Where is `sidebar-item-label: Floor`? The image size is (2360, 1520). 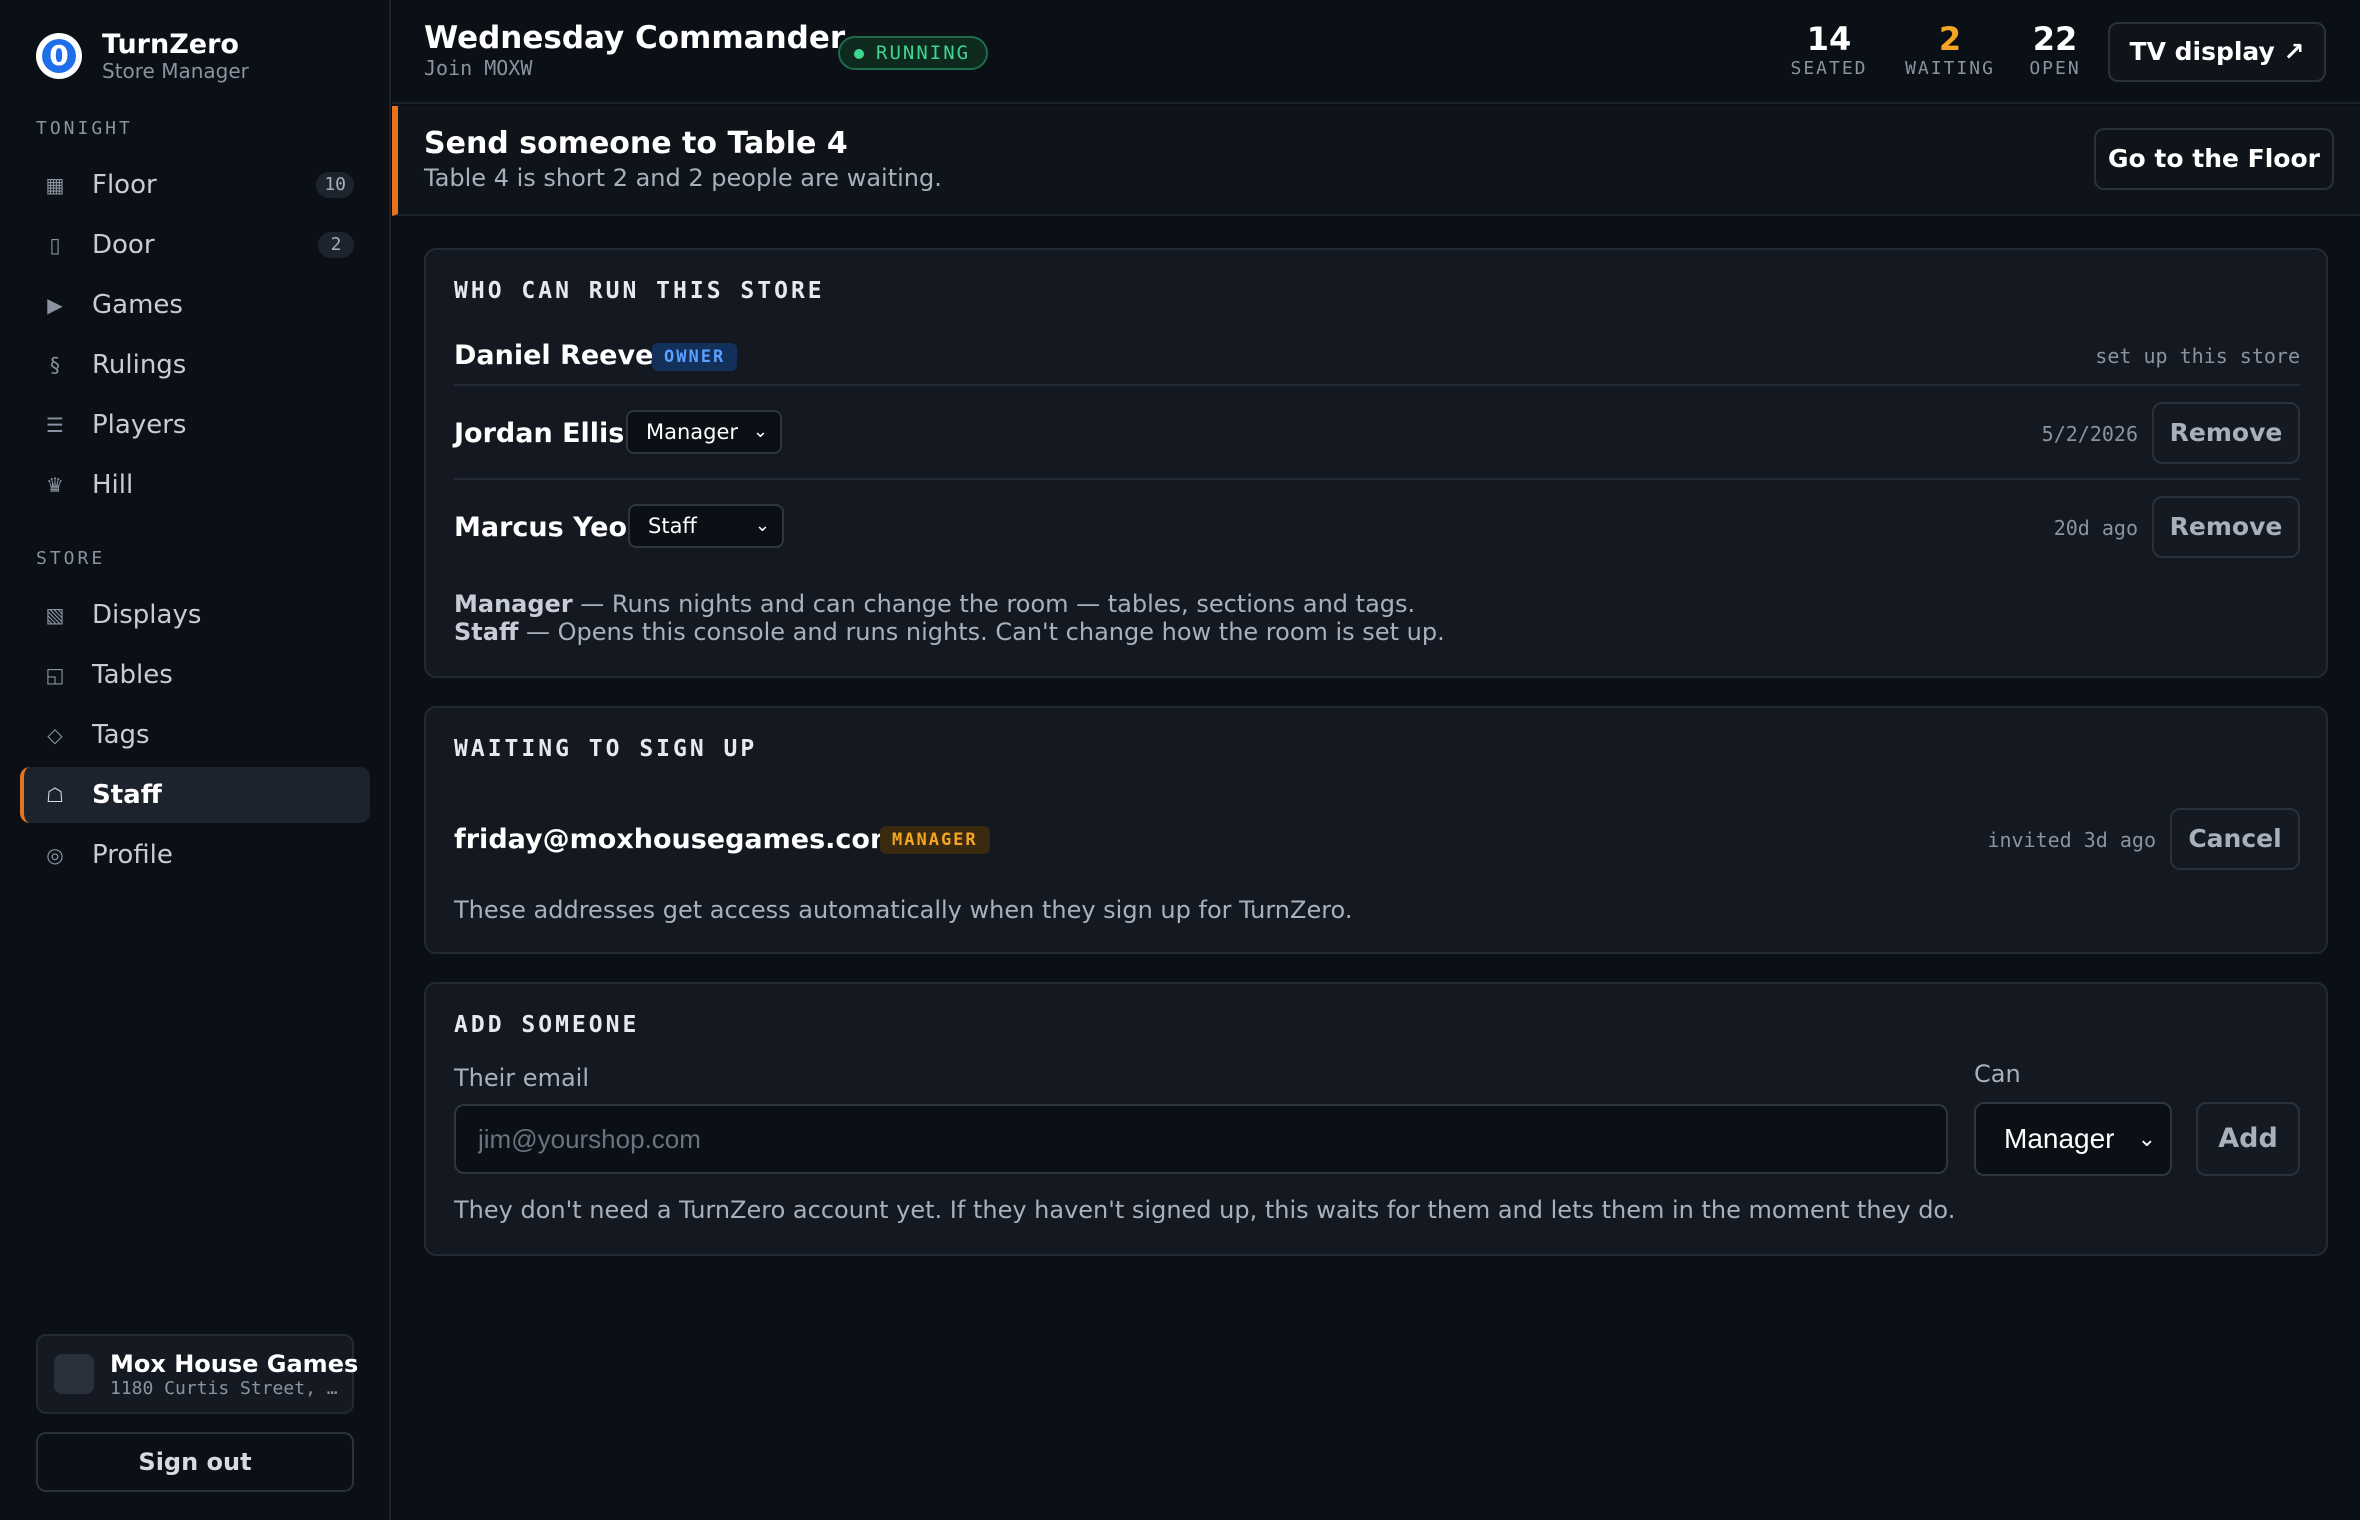
sidebar-item-label: Floor is located at coordinates (124, 185).